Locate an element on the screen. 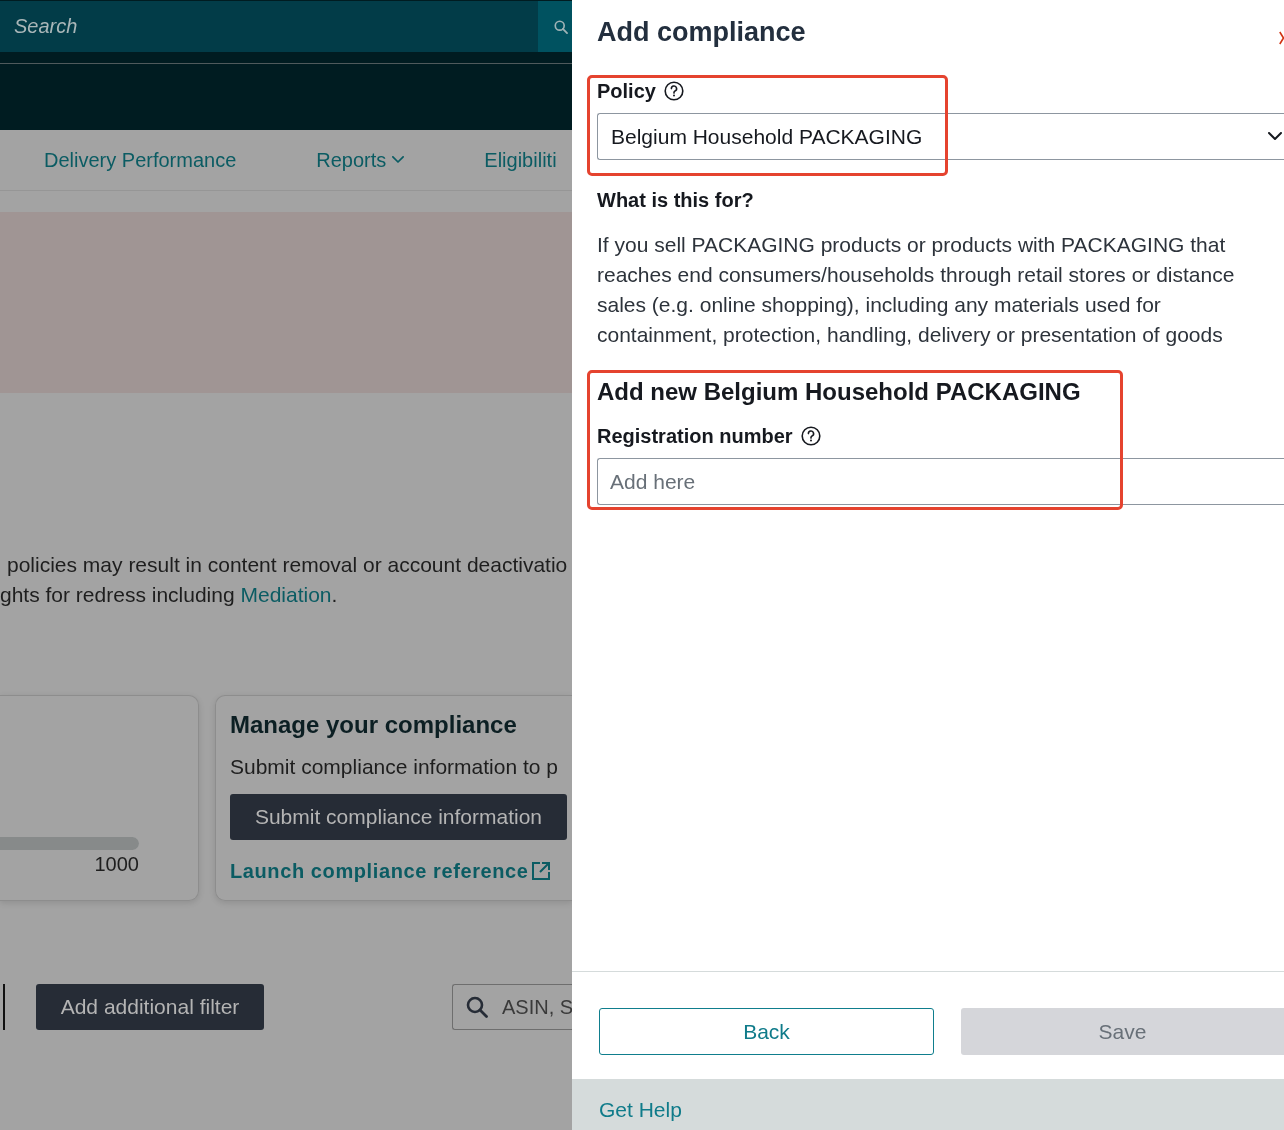 The height and width of the screenshot is (1130, 1284). section-heading: Add new Belgium Household PACKAGING is located at coordinates (839, 392).